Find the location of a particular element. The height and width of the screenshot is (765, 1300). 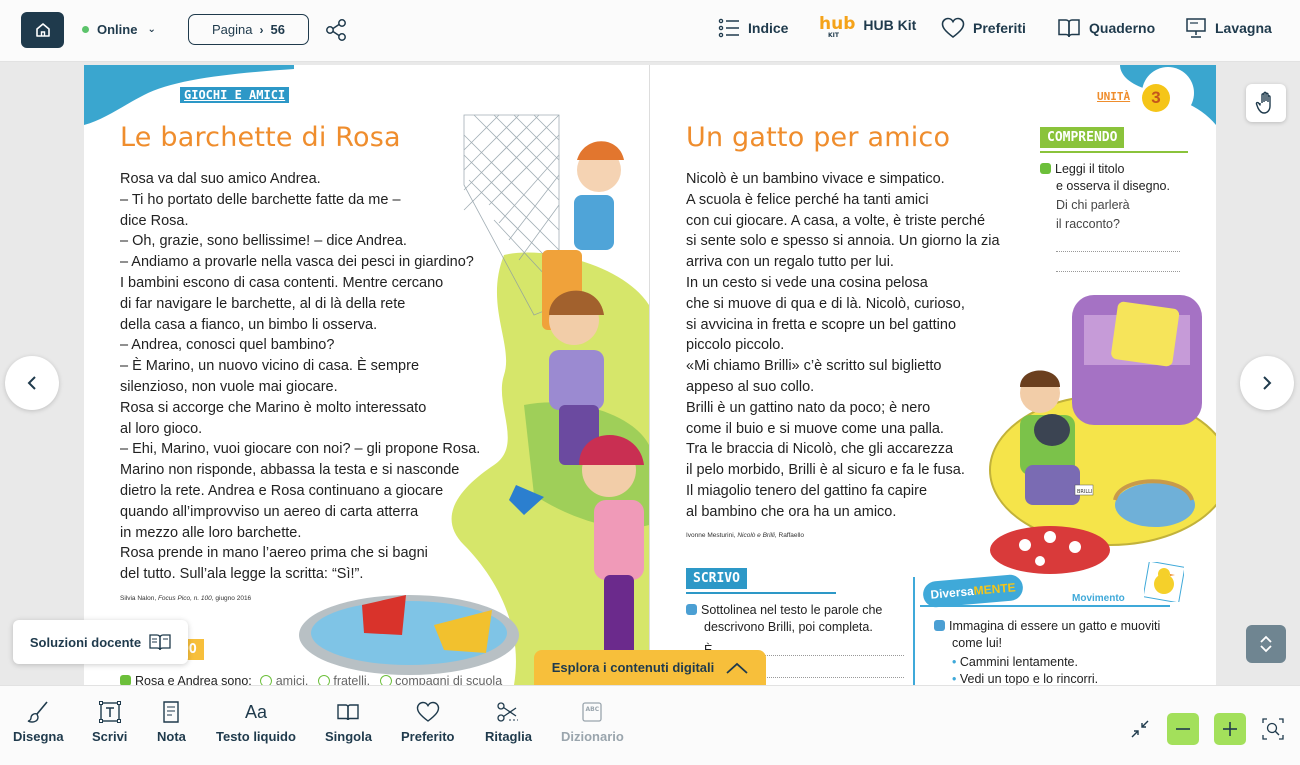

status-dropdown: Online ⌄ is located at coordinates (119, 29).